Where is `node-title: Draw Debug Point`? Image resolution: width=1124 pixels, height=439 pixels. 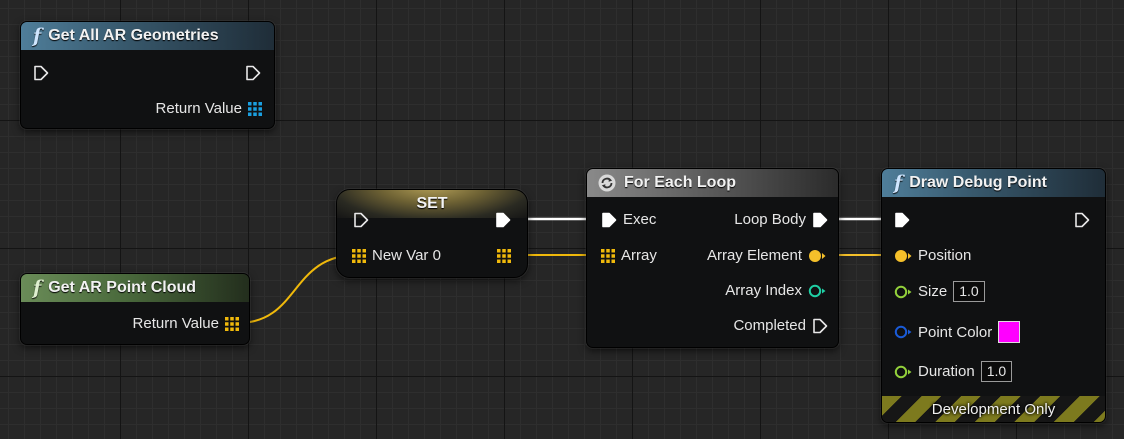 node-title: Draw Debug Point is located at coordinates (978, 182).